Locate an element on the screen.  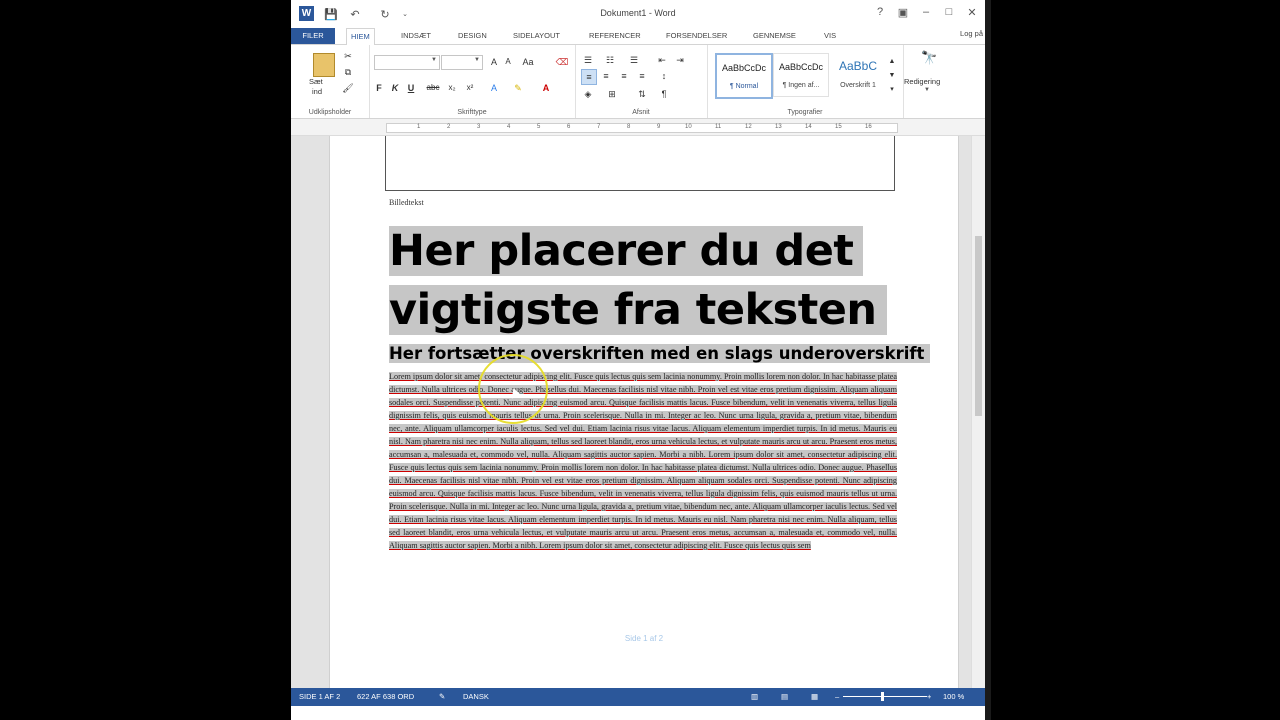
tab-file: FILER is located at coordinates (313, 36).